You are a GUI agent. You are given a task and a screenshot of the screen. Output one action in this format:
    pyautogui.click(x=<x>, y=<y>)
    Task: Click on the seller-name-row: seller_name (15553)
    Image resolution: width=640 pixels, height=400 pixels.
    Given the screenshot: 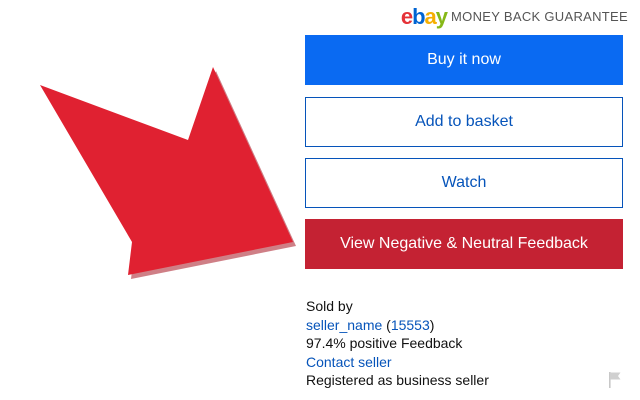 What is the action you would take?
    pyautogui.click(x=456, y=325)
    